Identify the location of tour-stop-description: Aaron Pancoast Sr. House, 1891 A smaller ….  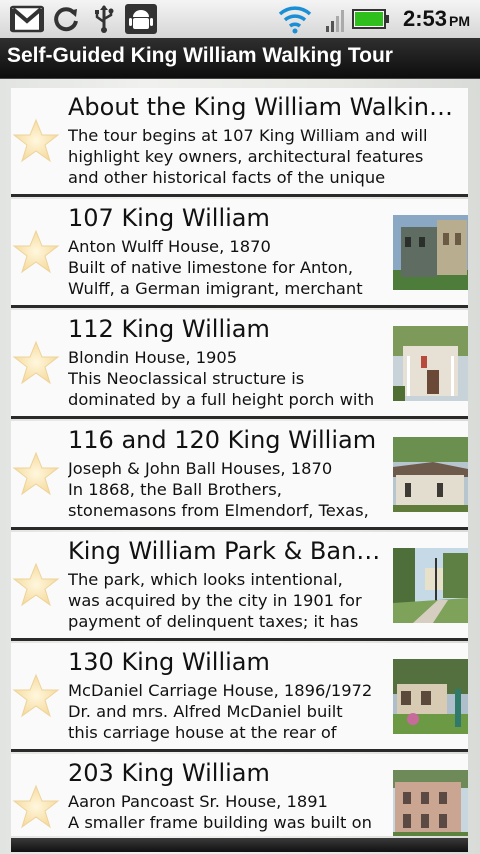
(220, 813).